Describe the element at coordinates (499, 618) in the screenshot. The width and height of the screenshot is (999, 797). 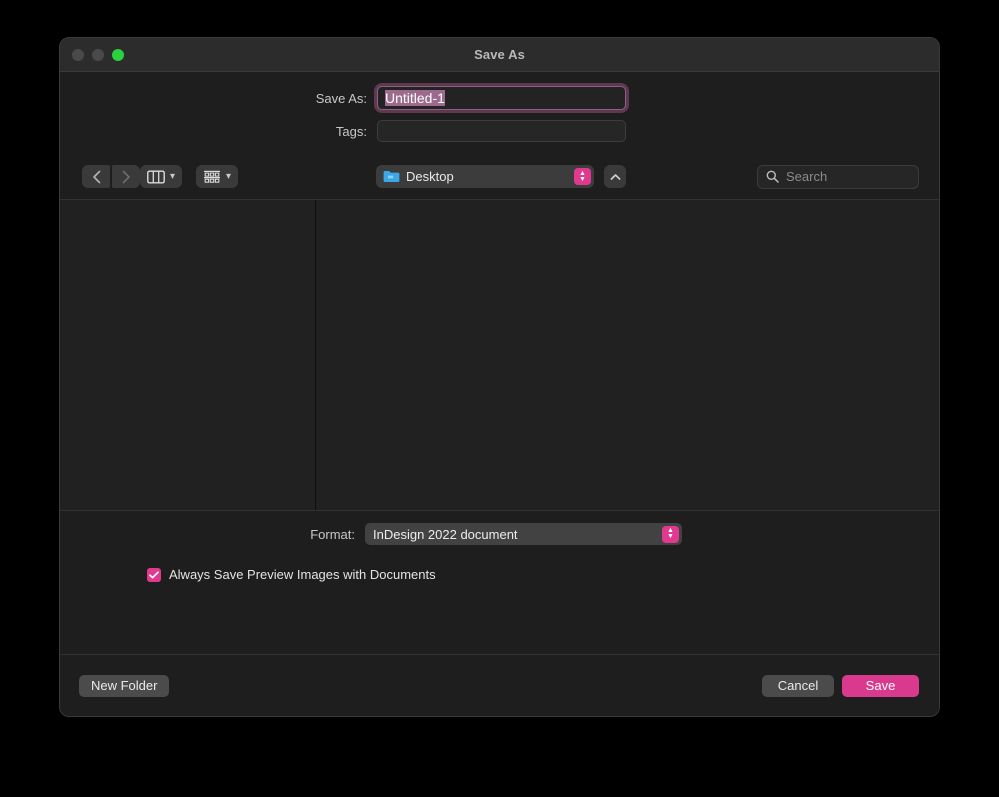
I see `options-spacer` at that location.